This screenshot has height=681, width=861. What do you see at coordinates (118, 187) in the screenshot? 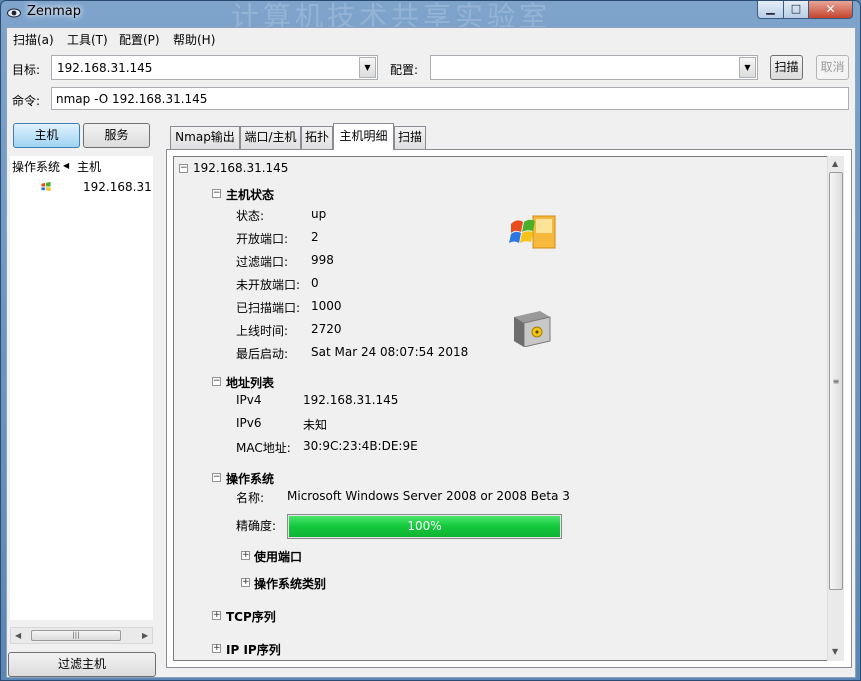
I see `host-address: 192.168.31.1` at bounding box center [118, 187].